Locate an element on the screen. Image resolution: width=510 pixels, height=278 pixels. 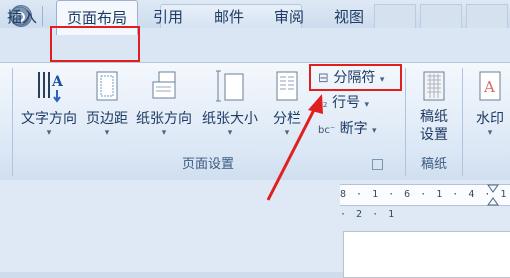
orientation-label: 纸张方向 is located at coordinates (164, 119).